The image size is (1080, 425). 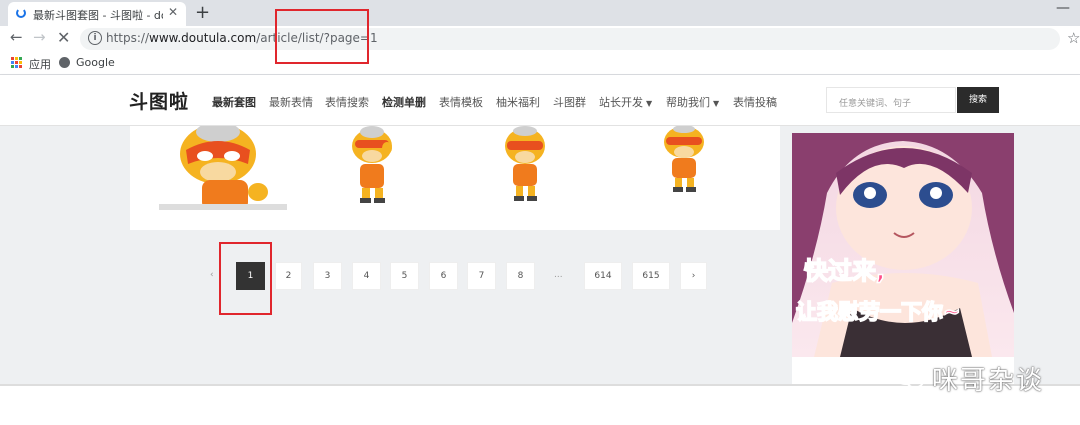 What do you see at coordinates (64, 62) in the screenshot?
I see `globe-icon` at bounding box center [64, 62].